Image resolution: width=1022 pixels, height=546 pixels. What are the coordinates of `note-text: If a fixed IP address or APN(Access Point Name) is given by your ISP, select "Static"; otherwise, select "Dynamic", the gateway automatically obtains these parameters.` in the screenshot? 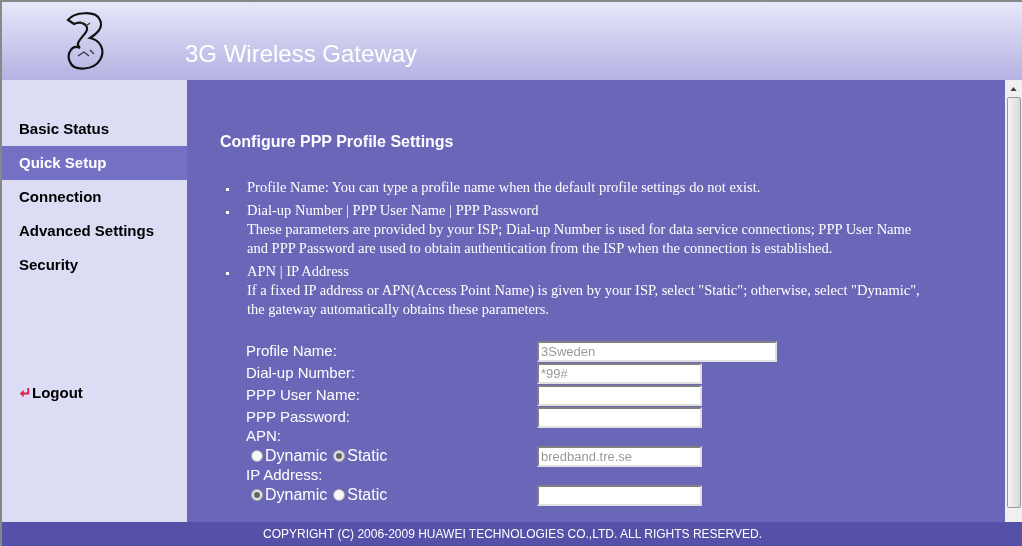 It's located at (583, 300).